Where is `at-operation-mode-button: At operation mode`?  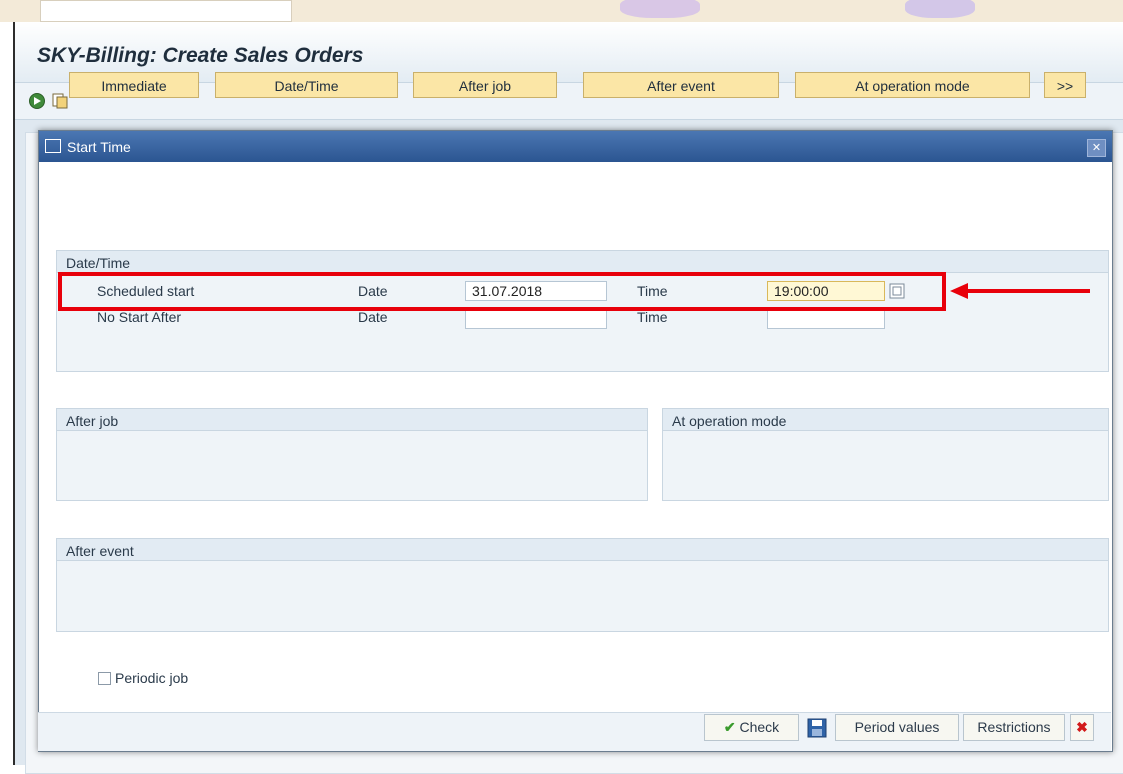
at-operation-mode-button: At operation mode is located at coordinates (912, 85).